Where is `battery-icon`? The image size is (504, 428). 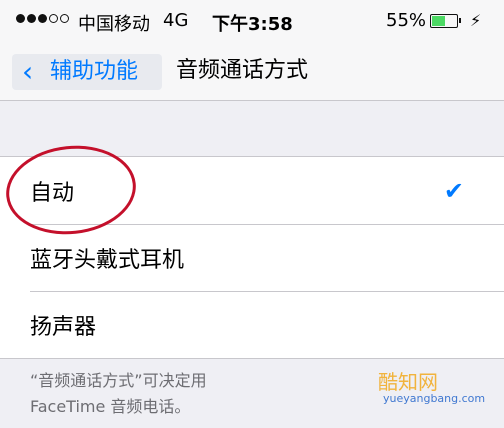
battery-icon is located at coordinates (444, 21).